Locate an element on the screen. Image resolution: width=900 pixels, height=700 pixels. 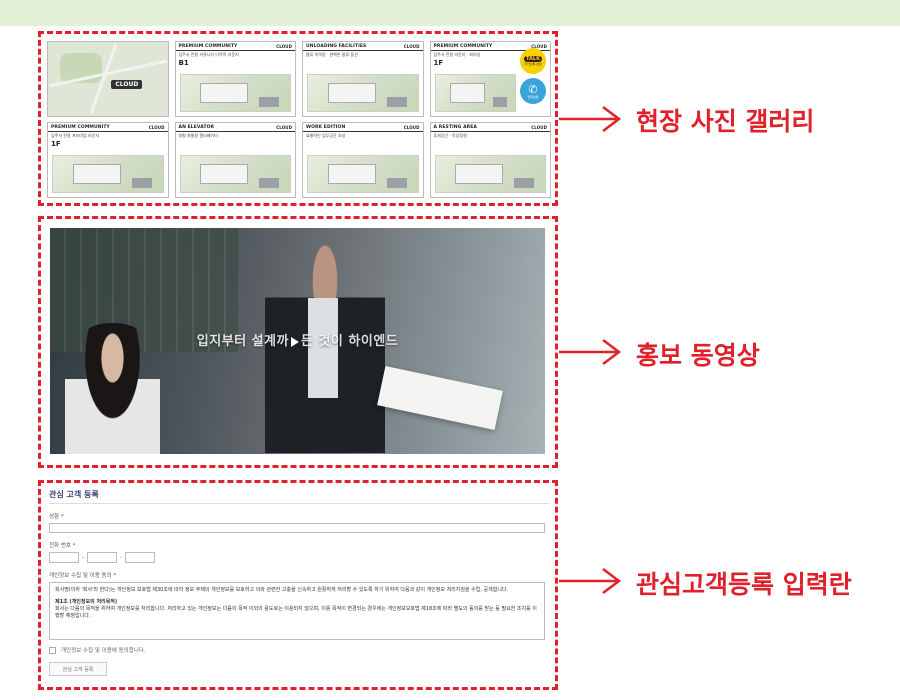
agree-checkbox is located at coordinates (52, 650).